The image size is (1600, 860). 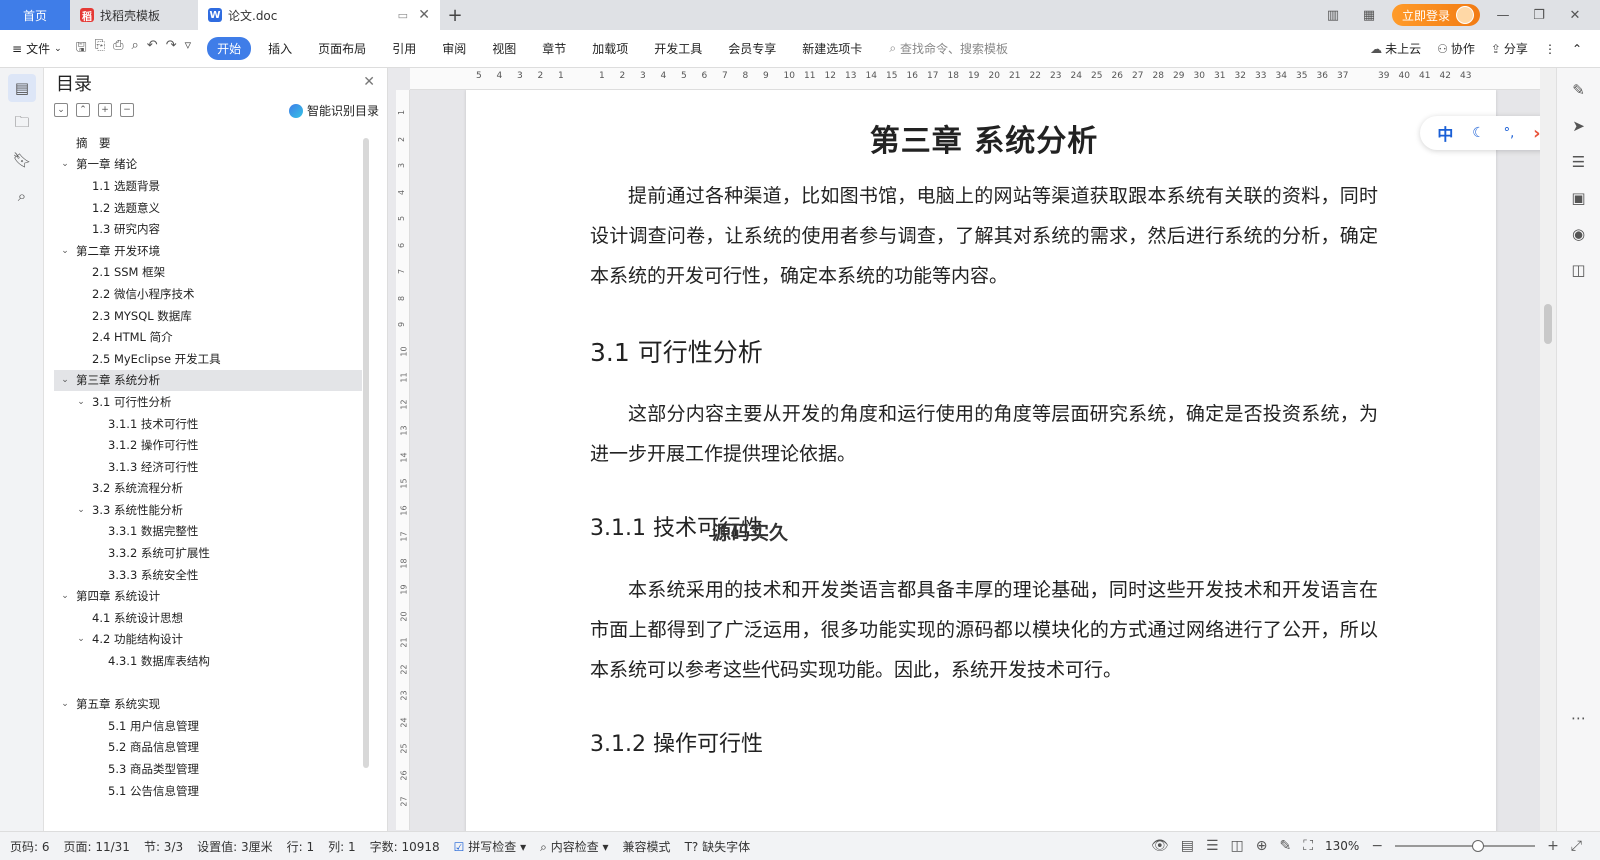 I want to click on spell-check-button: ☑ 拼写检查 ▾, so click(x=490, y=846).